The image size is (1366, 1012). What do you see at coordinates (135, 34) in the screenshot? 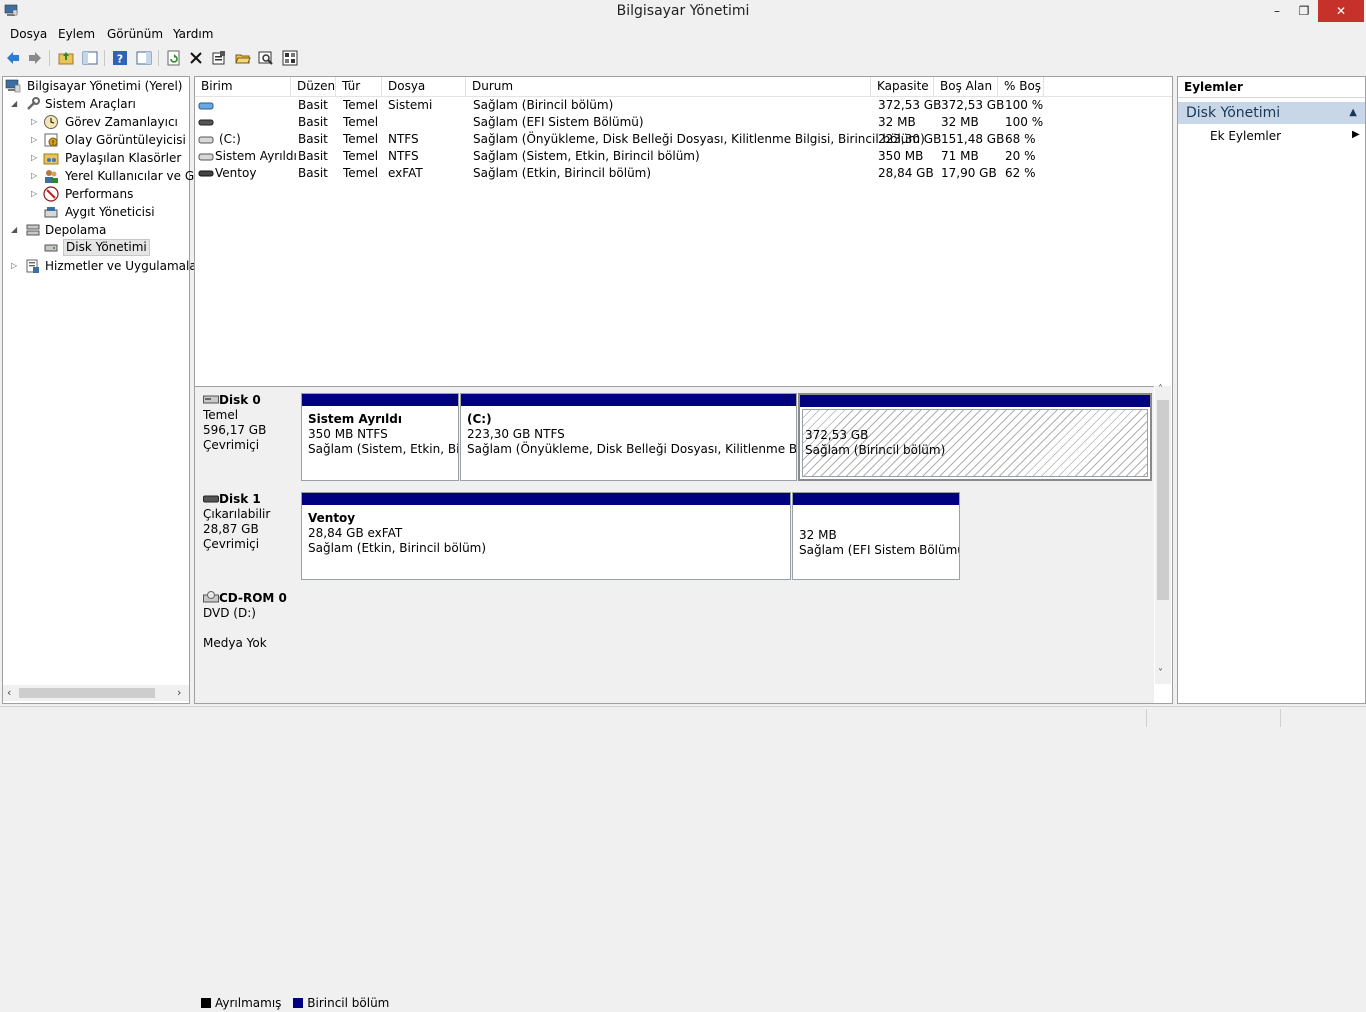
I see `menu-gorunum: Görünüm` at bounding box center [135, 34].